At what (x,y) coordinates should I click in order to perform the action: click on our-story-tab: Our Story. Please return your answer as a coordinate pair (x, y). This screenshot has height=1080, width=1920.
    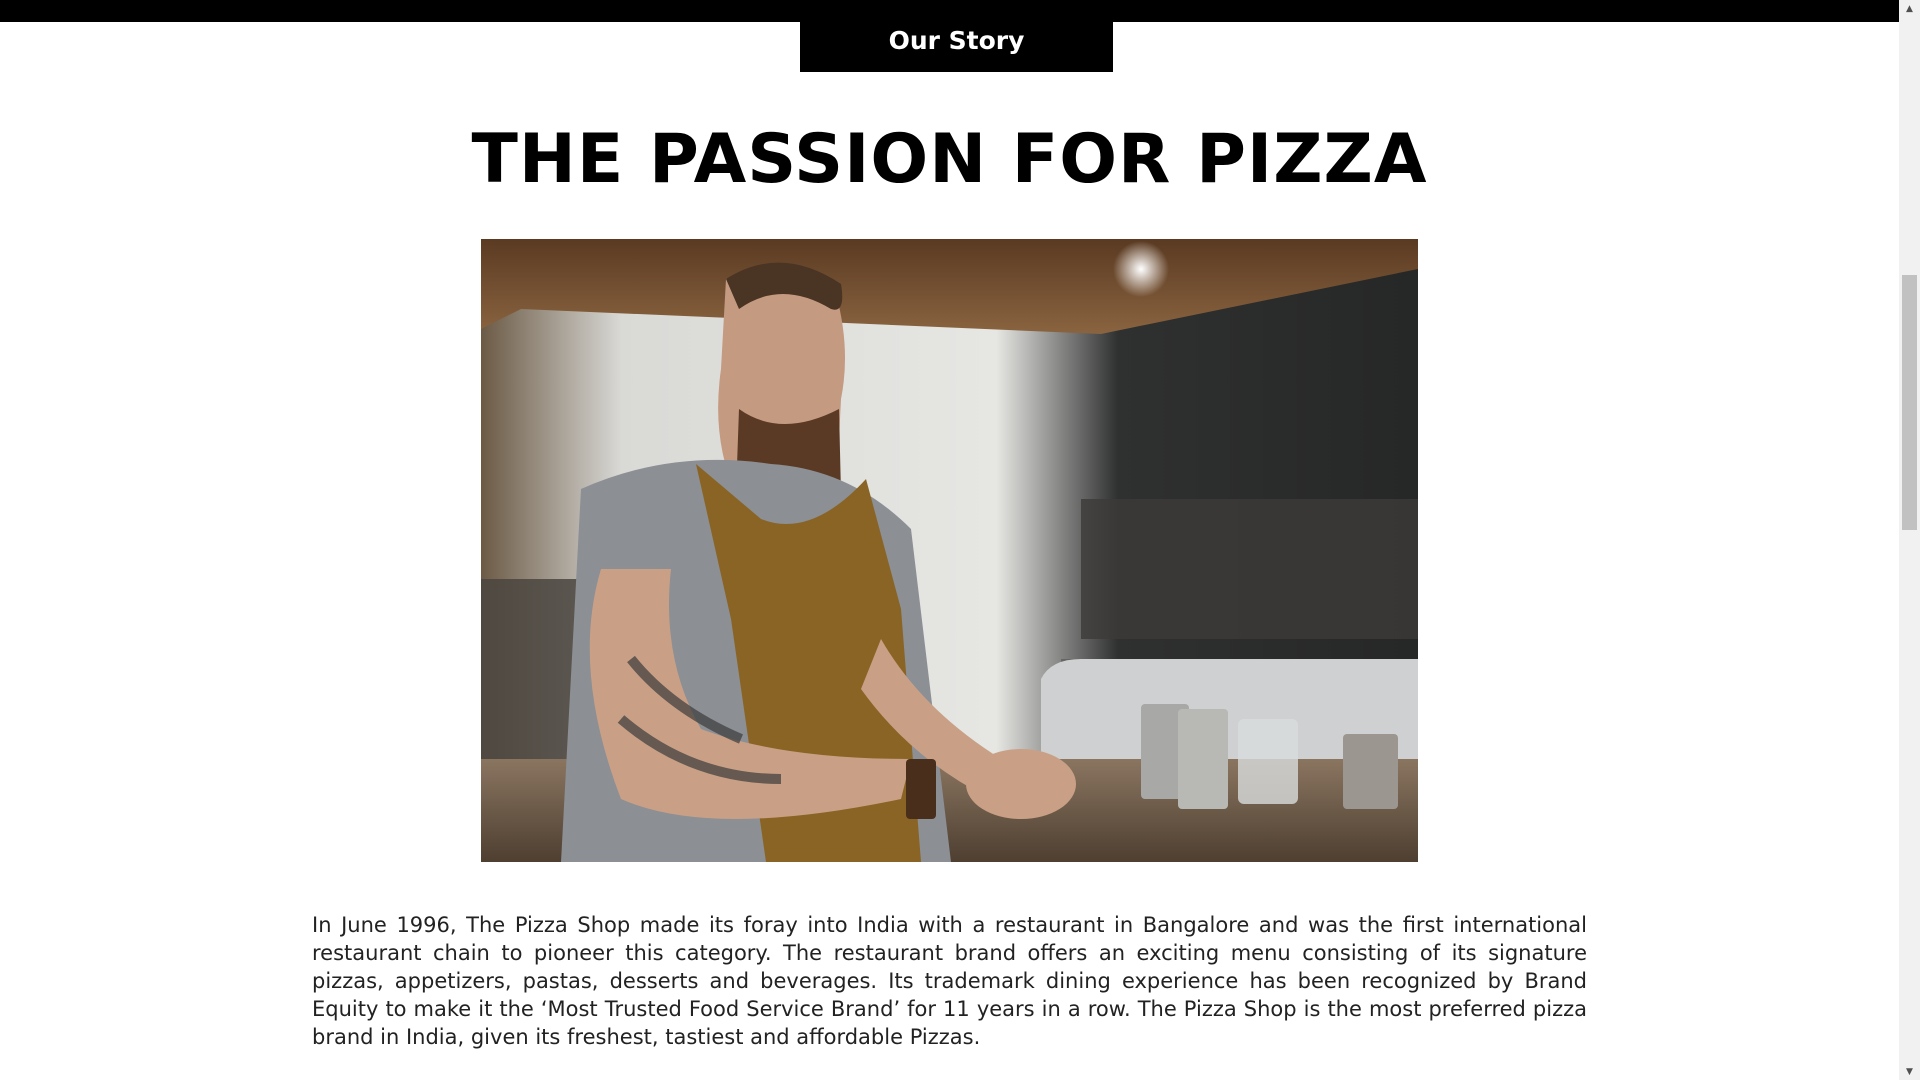
    Looking at the image, I should click on (956, 36).